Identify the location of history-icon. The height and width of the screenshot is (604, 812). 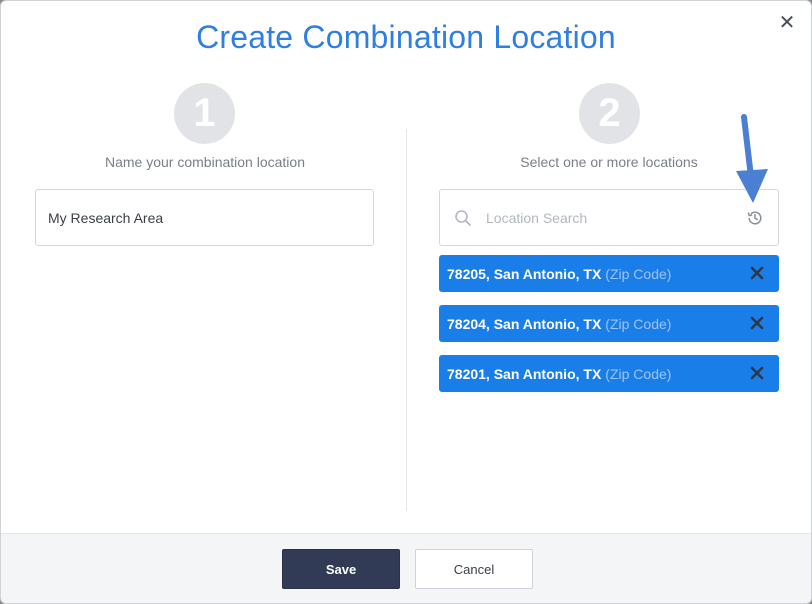
(755, 218).